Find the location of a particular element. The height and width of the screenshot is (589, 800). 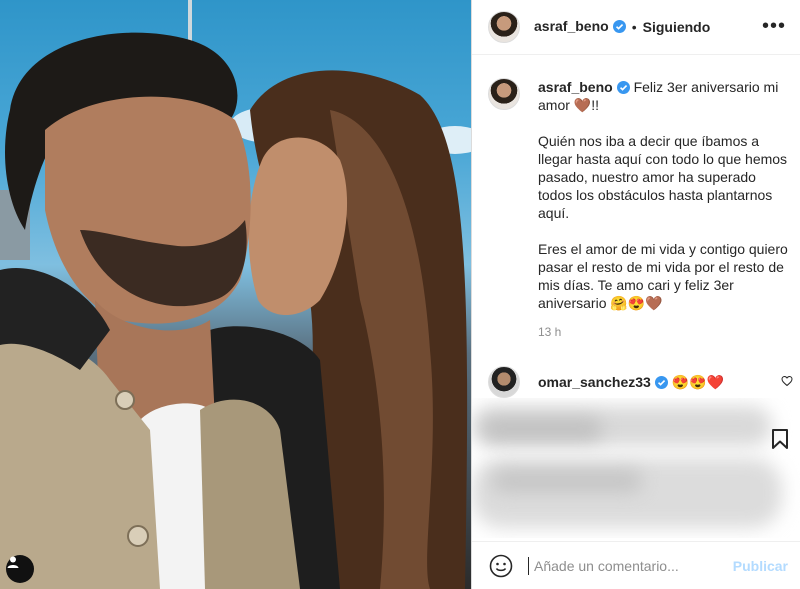

caption-username: asraf_beno is located at coordinates (575, 87).